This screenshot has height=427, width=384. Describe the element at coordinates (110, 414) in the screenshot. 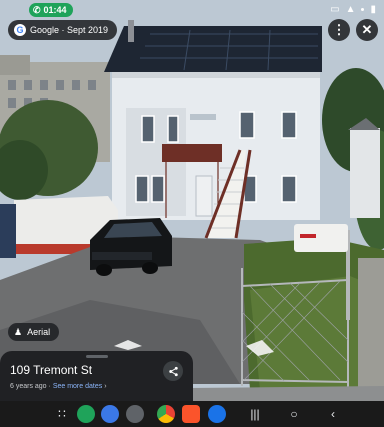

I see `messages-app-icon` at that location.